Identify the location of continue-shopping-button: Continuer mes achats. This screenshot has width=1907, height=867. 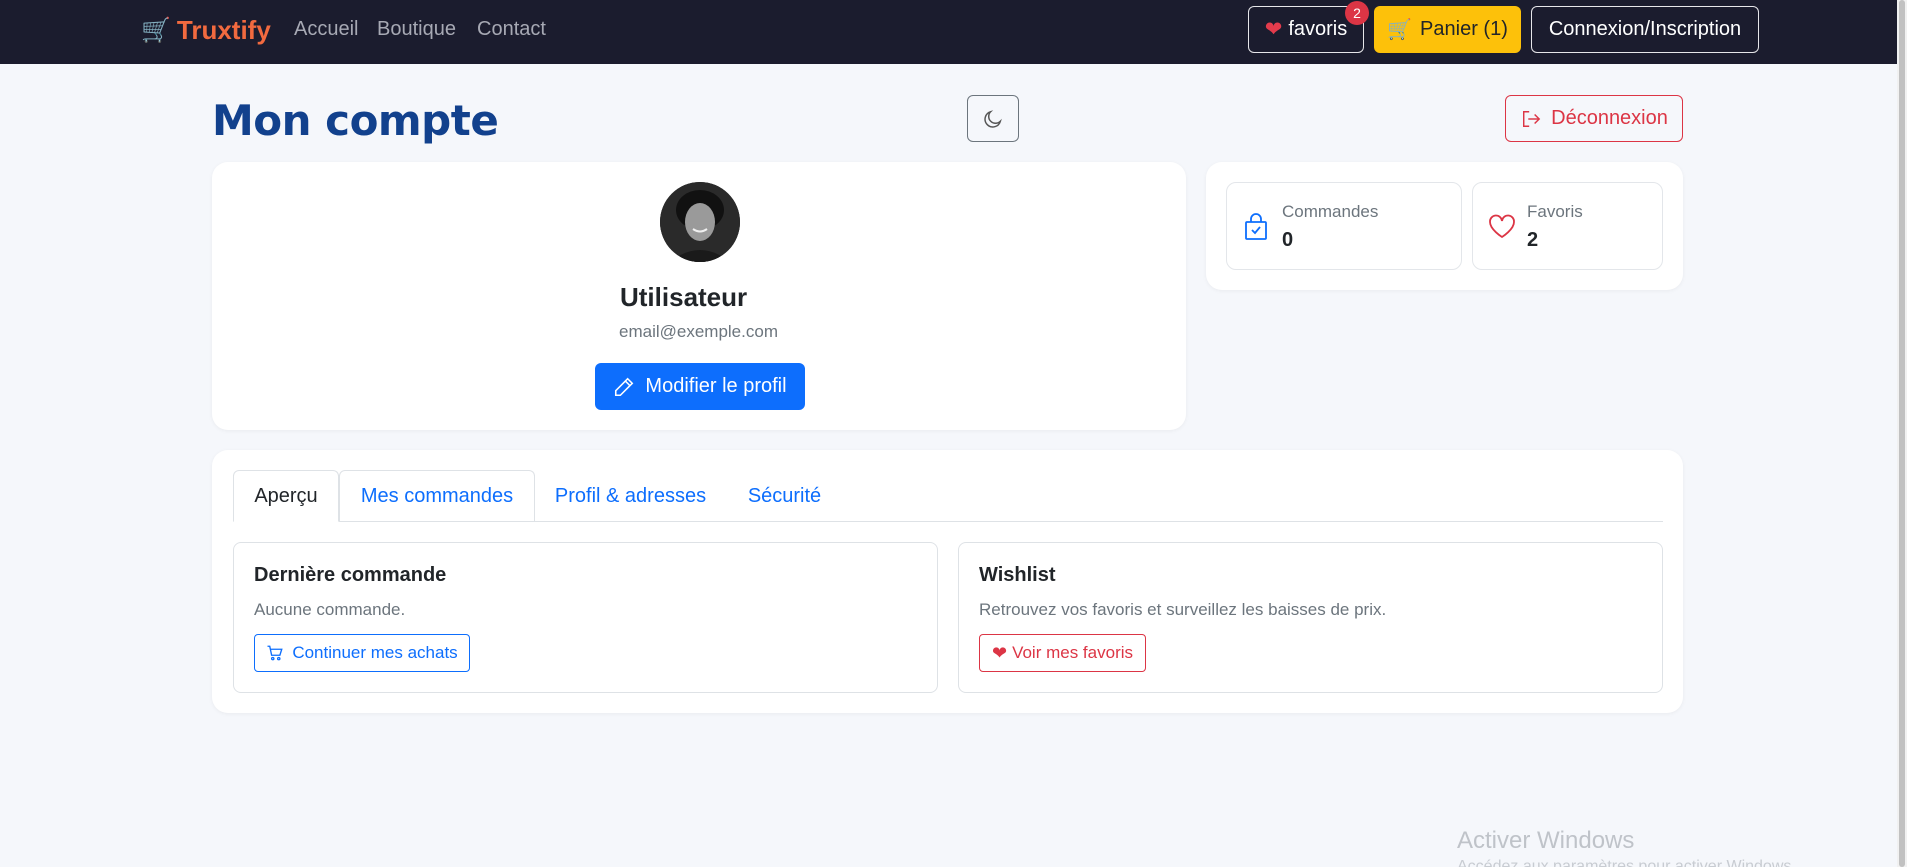
(362, 653).